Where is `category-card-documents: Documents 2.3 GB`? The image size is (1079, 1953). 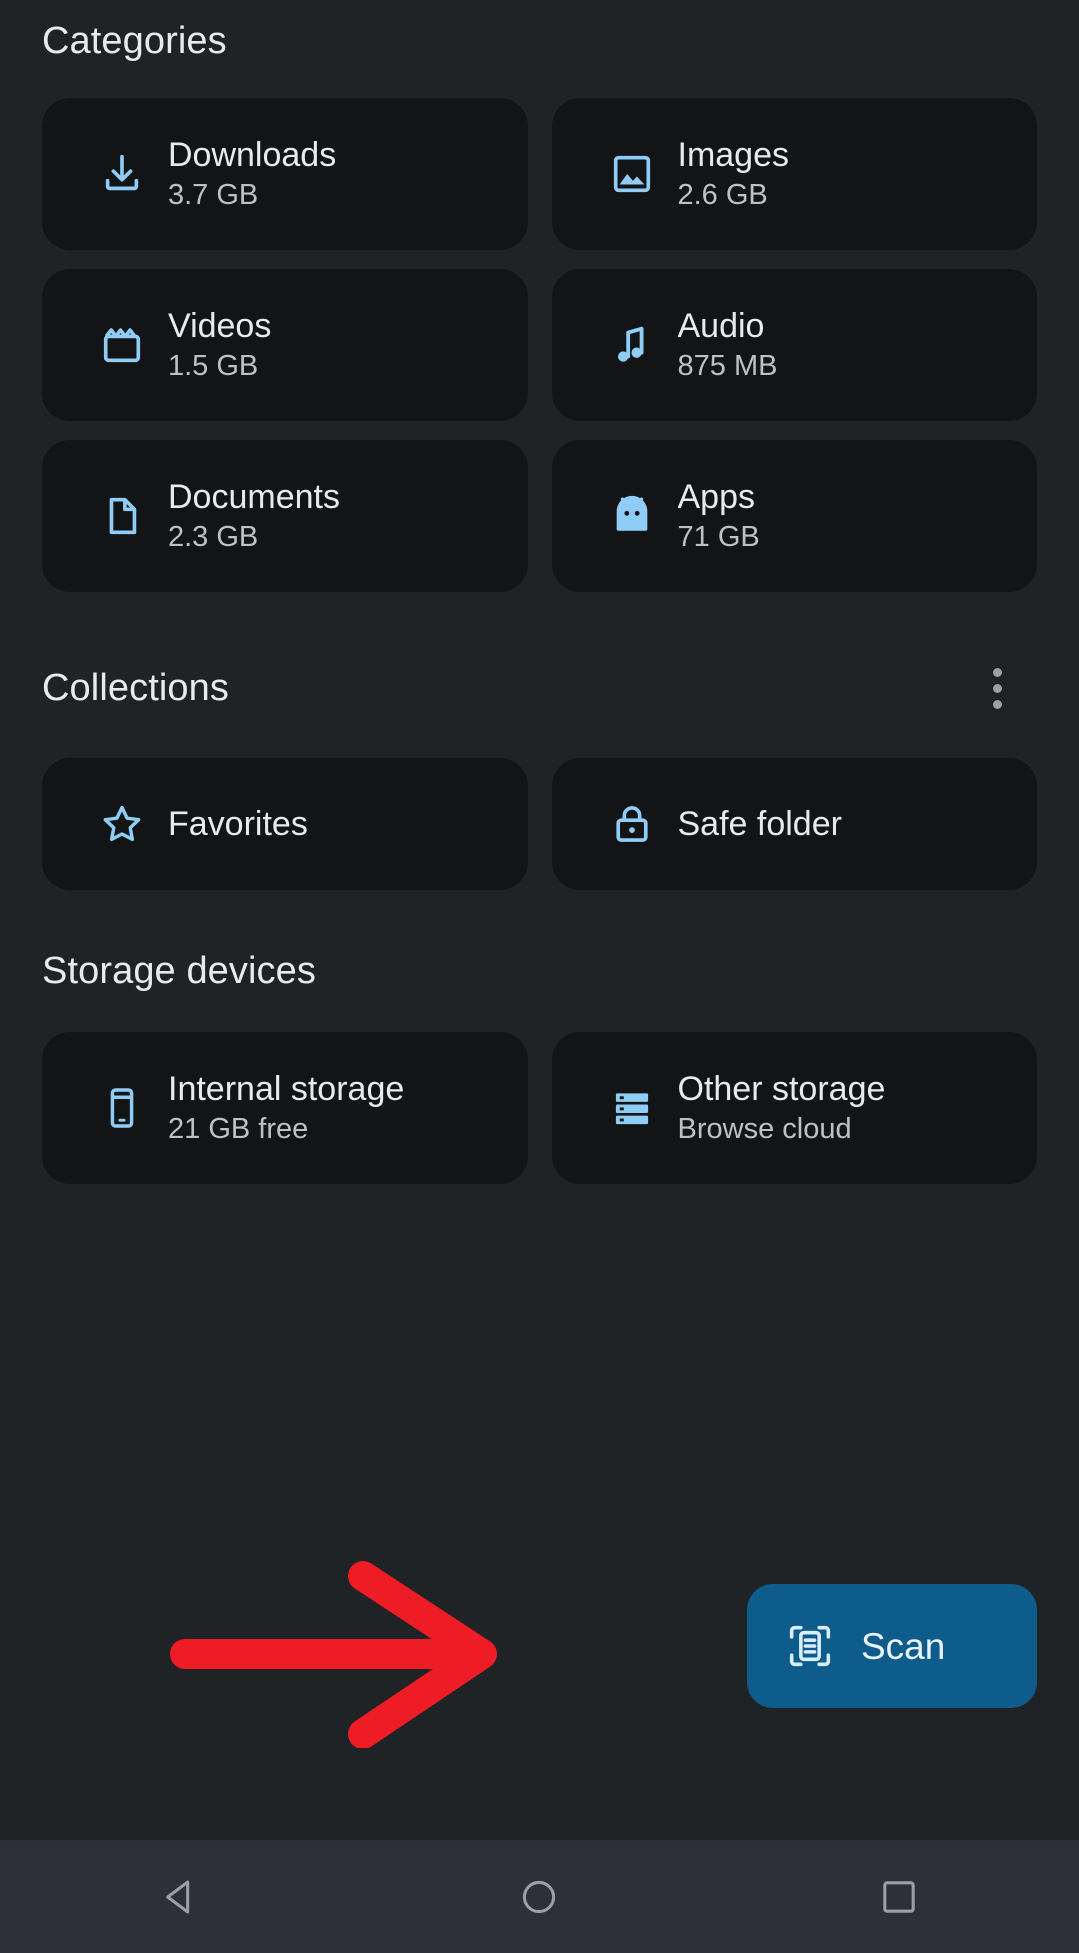
category-card-documents: Documents 2.3 GB is located at coordinates (285, 516).